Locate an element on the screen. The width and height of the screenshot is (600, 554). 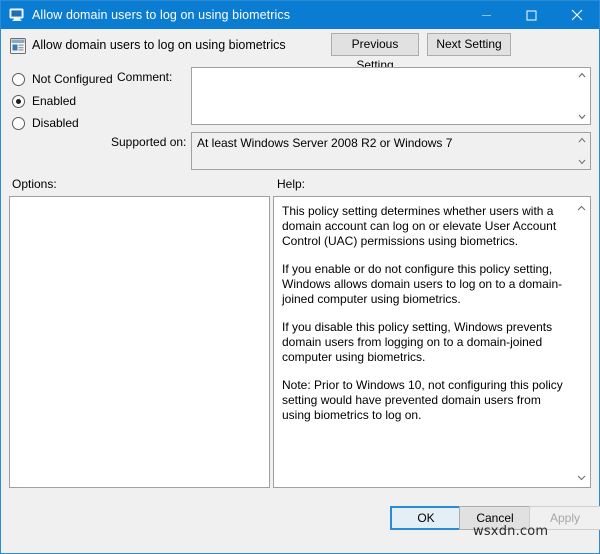
watermark: wsxdn.com is located at coordinates (511, 531).